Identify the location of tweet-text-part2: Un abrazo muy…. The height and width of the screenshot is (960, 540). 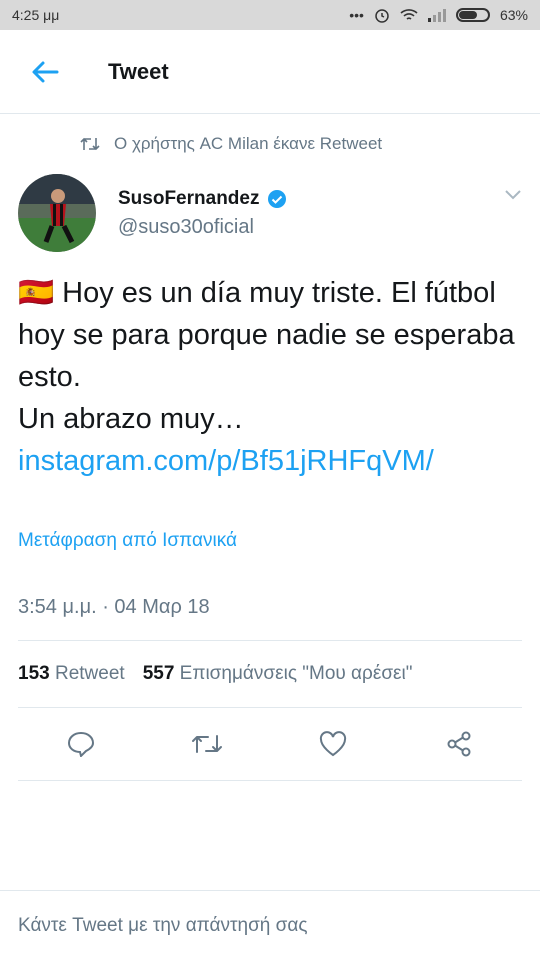
(131, 419).